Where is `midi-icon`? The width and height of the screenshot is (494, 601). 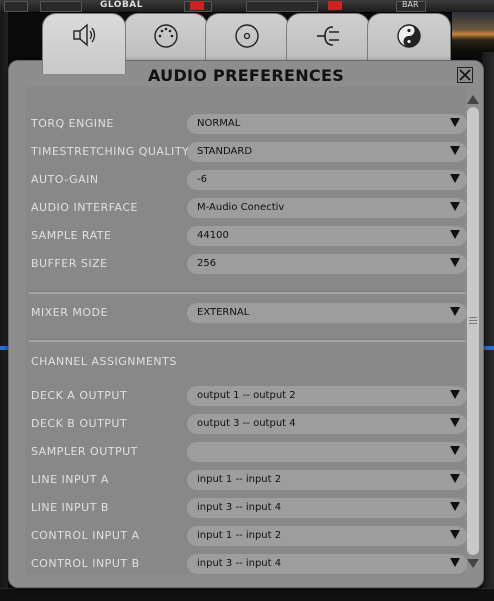
midi-icon is located at coordinates (166, 36).